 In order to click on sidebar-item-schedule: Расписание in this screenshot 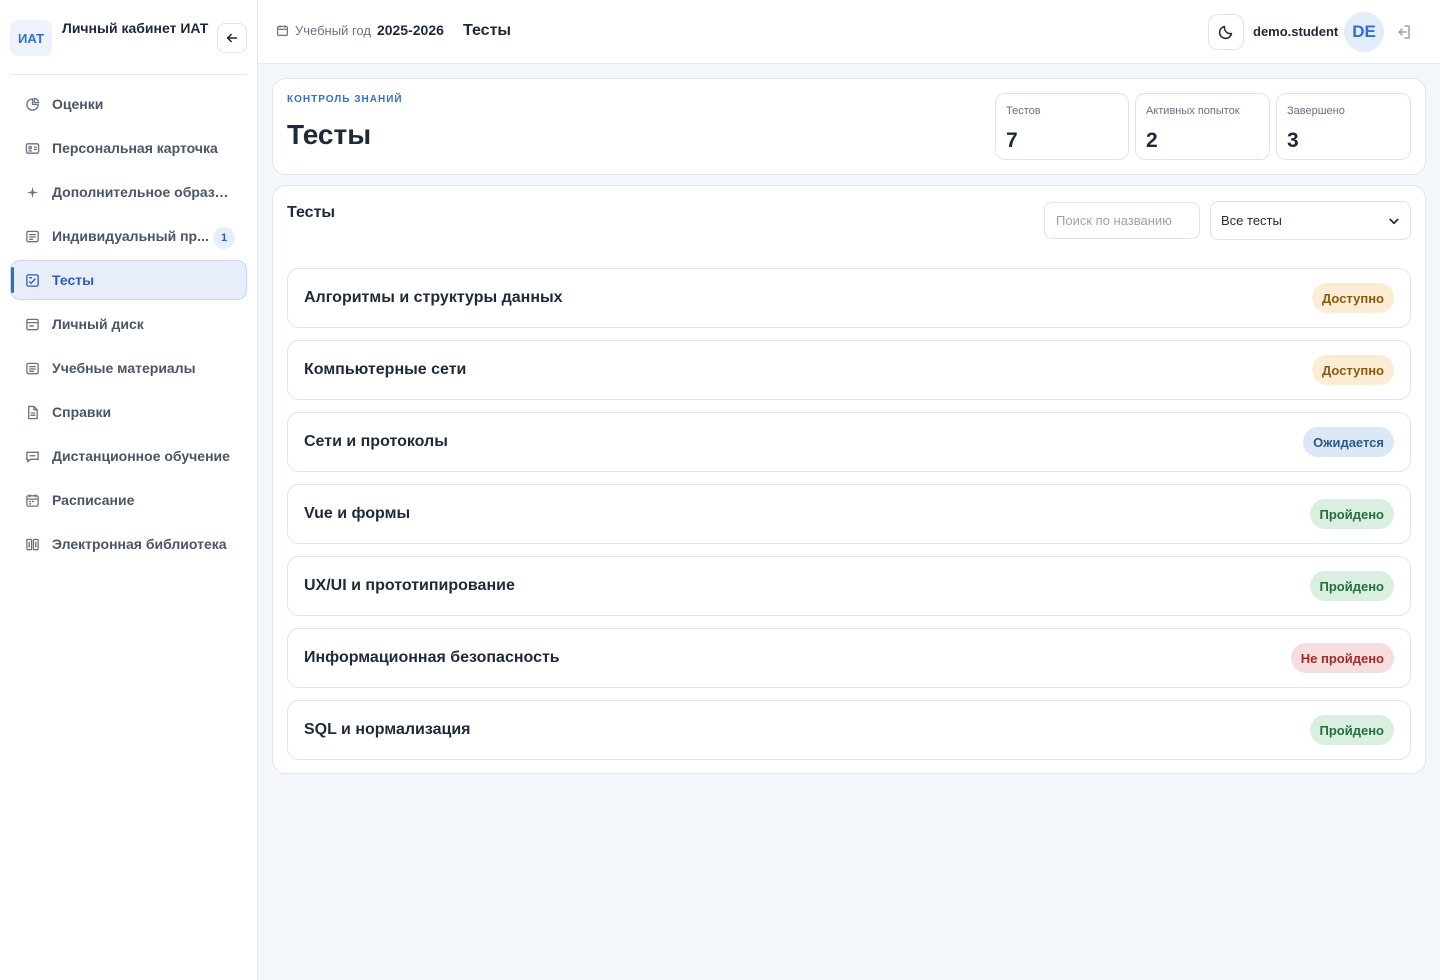, I will do `click(128, 500)`.